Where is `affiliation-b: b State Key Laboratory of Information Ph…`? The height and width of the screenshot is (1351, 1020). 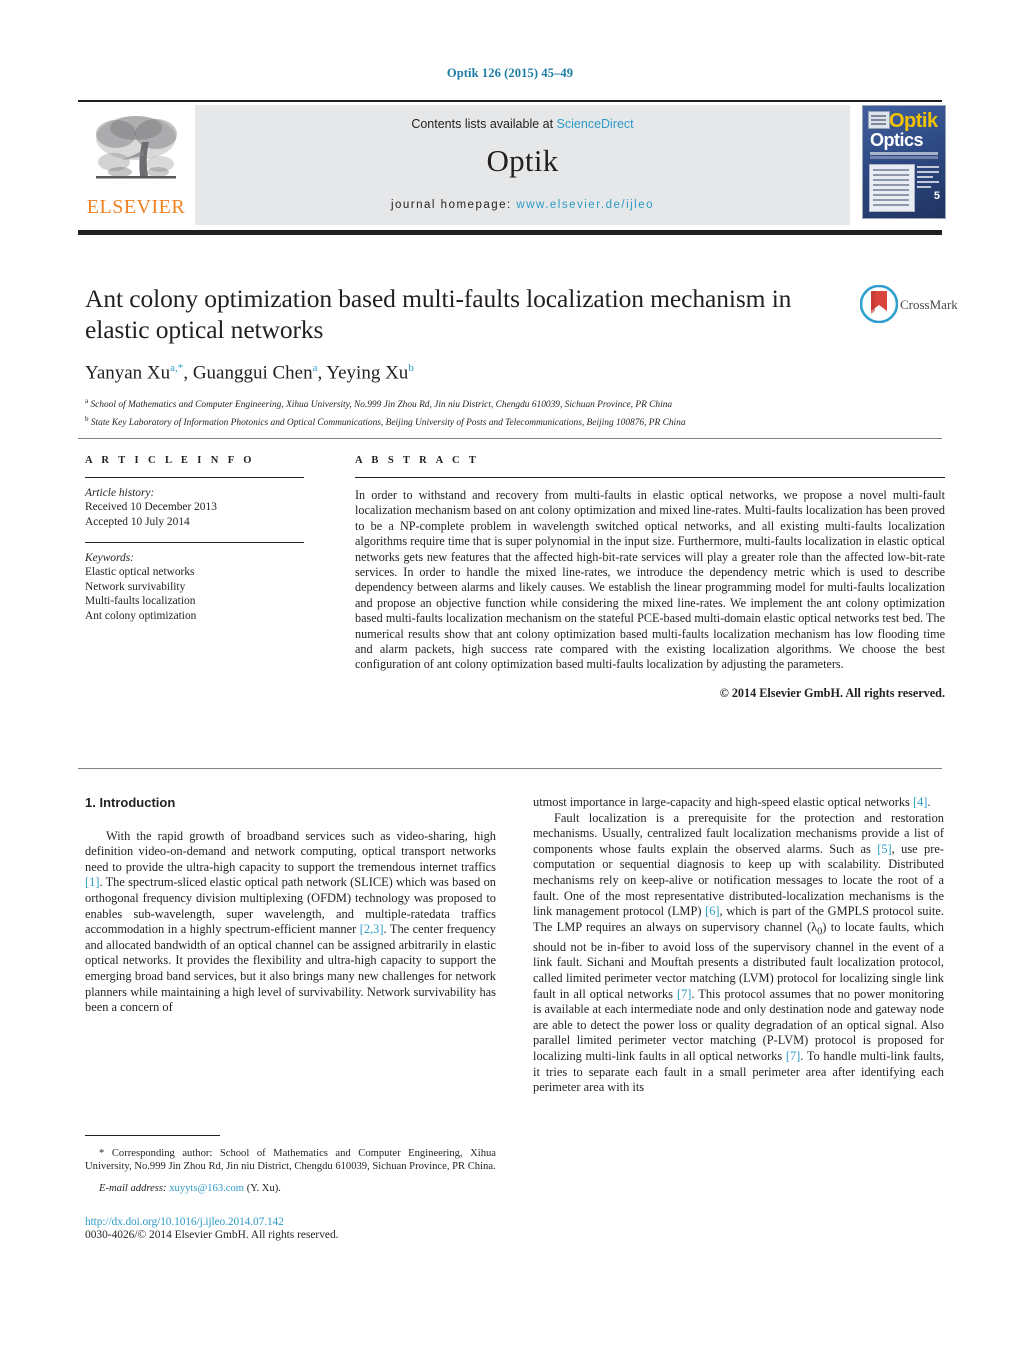
affiliation-b: b State Key Laboratory of Information Ph… is located at coordinates (465, 422).